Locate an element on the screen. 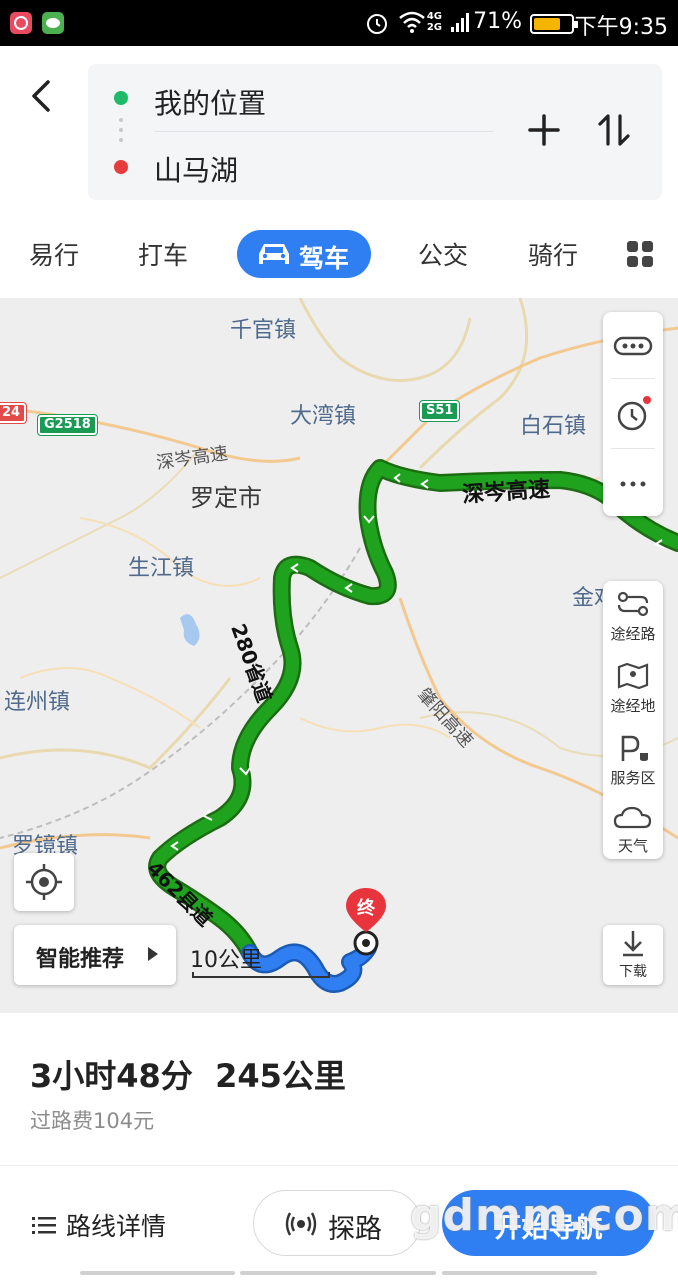 This screenshot has height=1280, width=678. tab-taxi: 打车 is located at coordinates (163, 254).